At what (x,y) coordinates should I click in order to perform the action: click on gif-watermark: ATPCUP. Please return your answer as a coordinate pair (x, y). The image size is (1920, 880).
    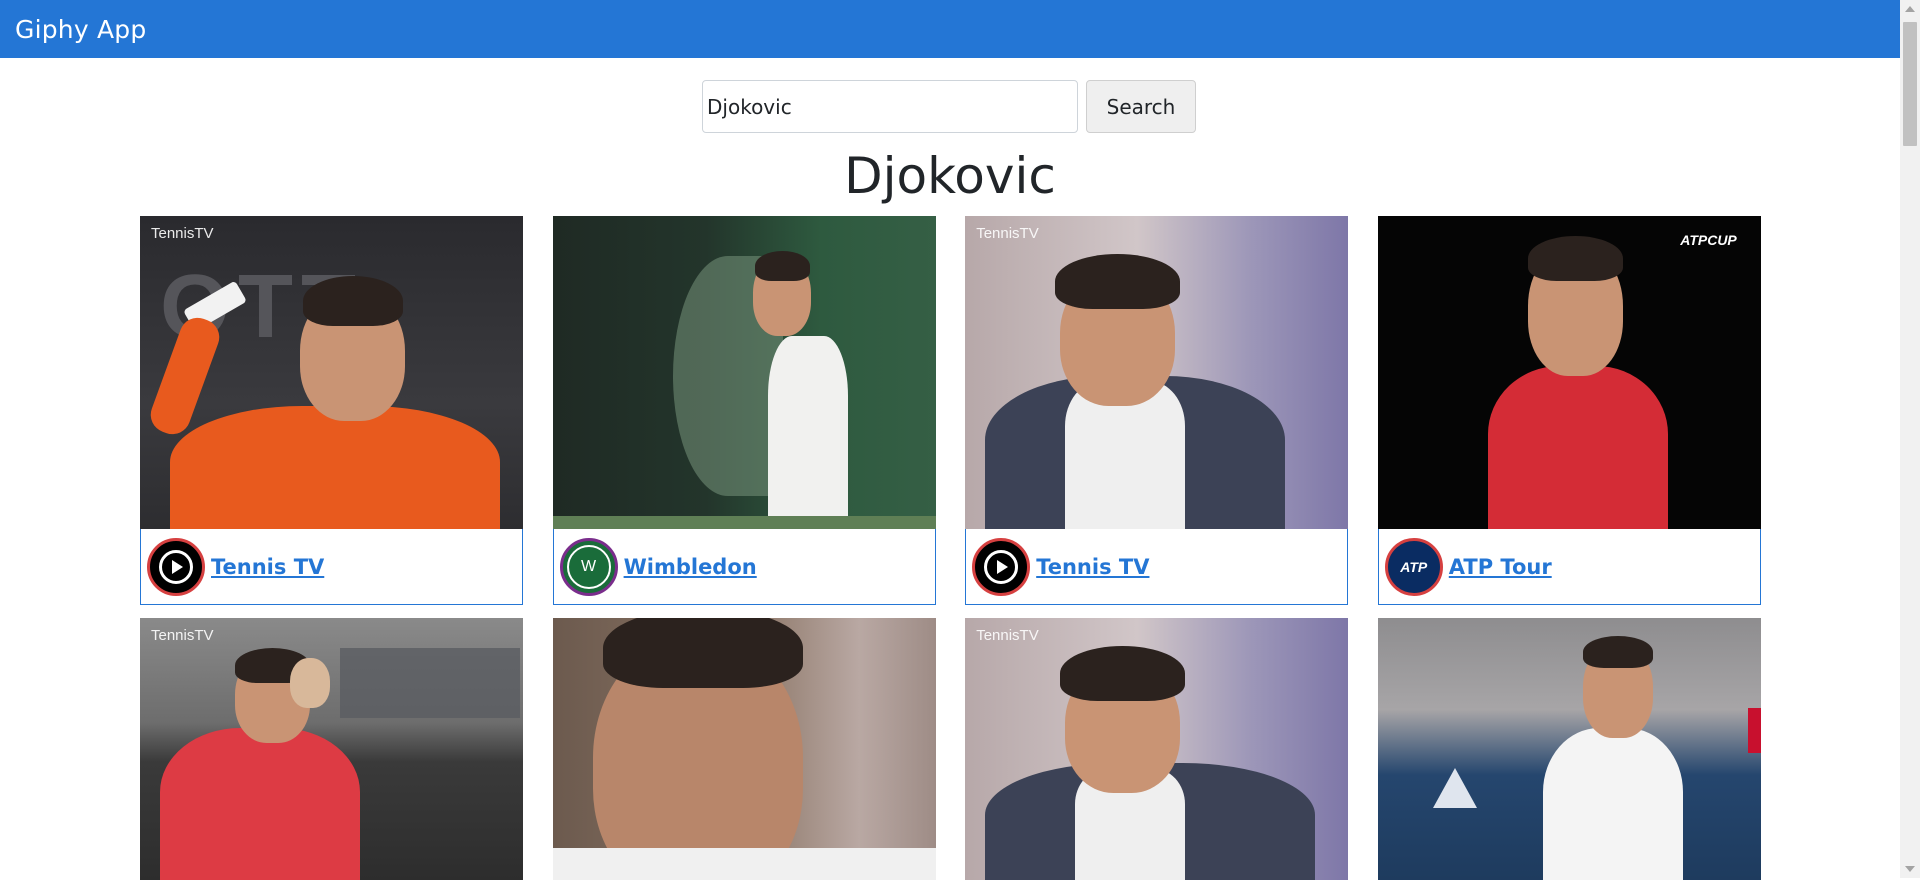
    Looking at the image, I should click on (1708, 240).